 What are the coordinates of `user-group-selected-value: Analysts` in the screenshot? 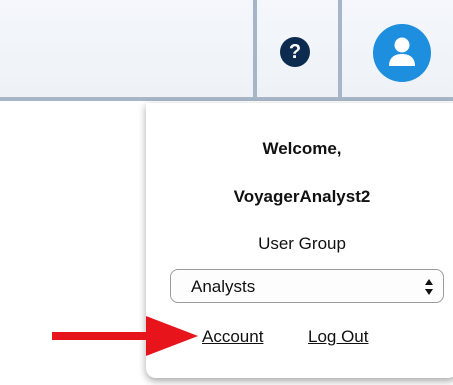 It's located at (223, 286).